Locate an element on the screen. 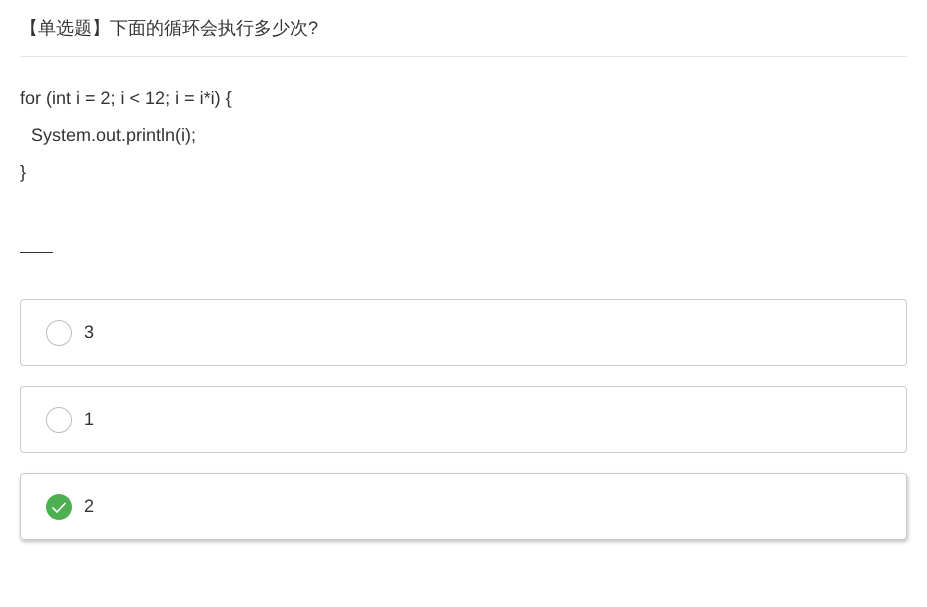  code-line: for (int i = 2; i < 12; i = i*i) { is located at coordinates (126, 98).